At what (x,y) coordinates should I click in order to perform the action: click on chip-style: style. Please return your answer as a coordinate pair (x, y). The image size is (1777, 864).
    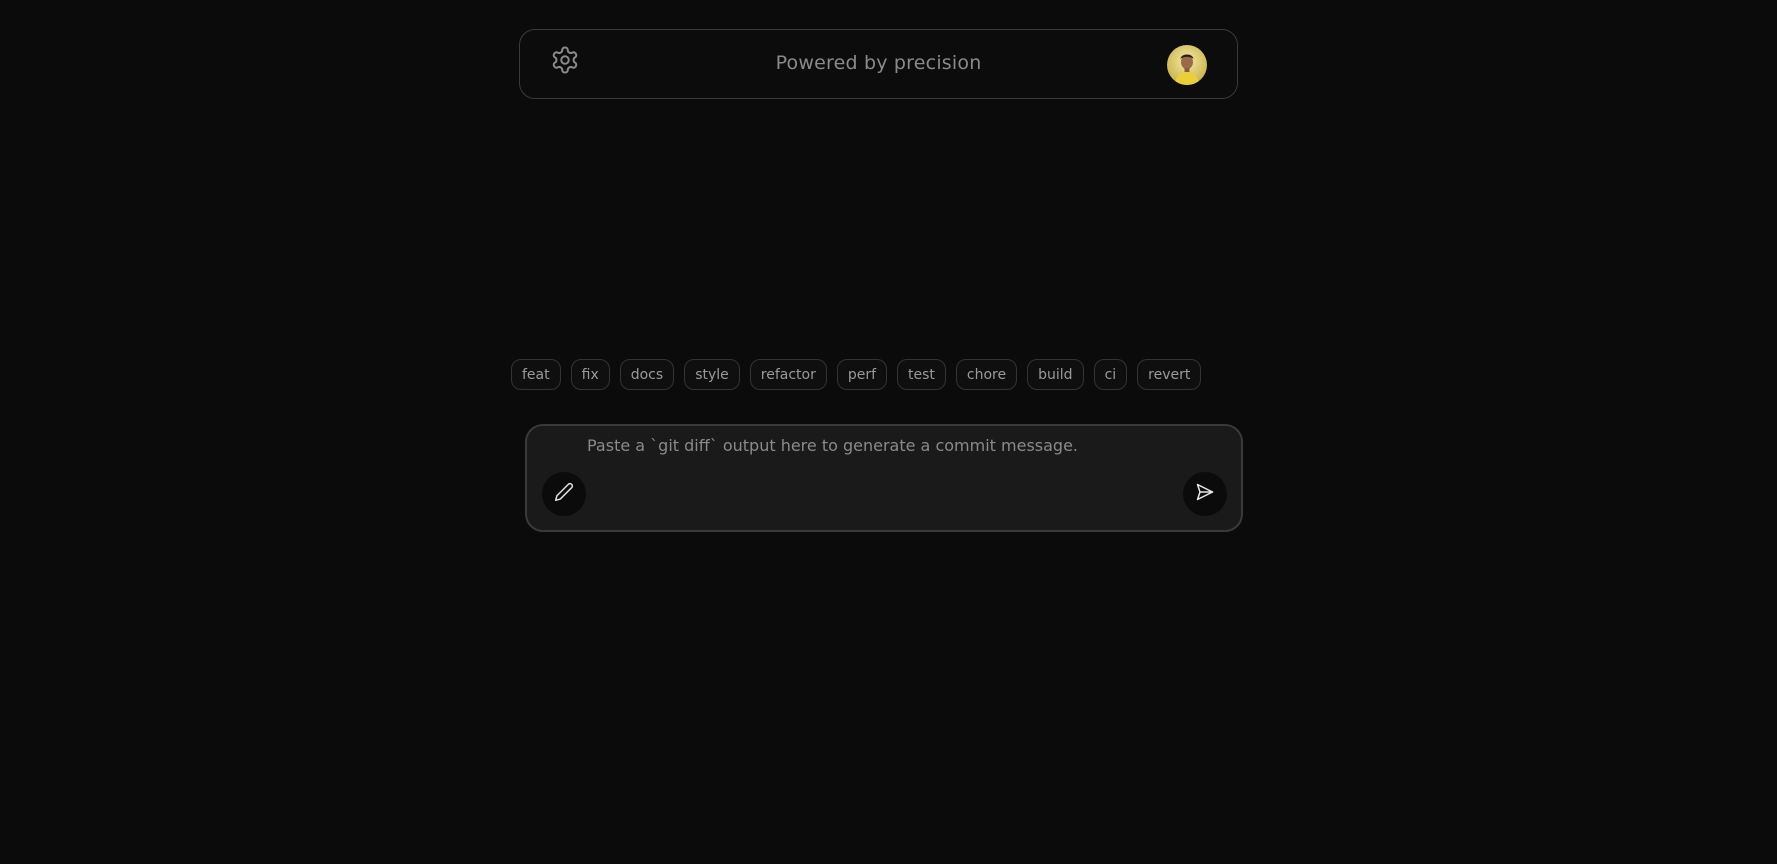
    Looking at the image, I should click on (712, 374).